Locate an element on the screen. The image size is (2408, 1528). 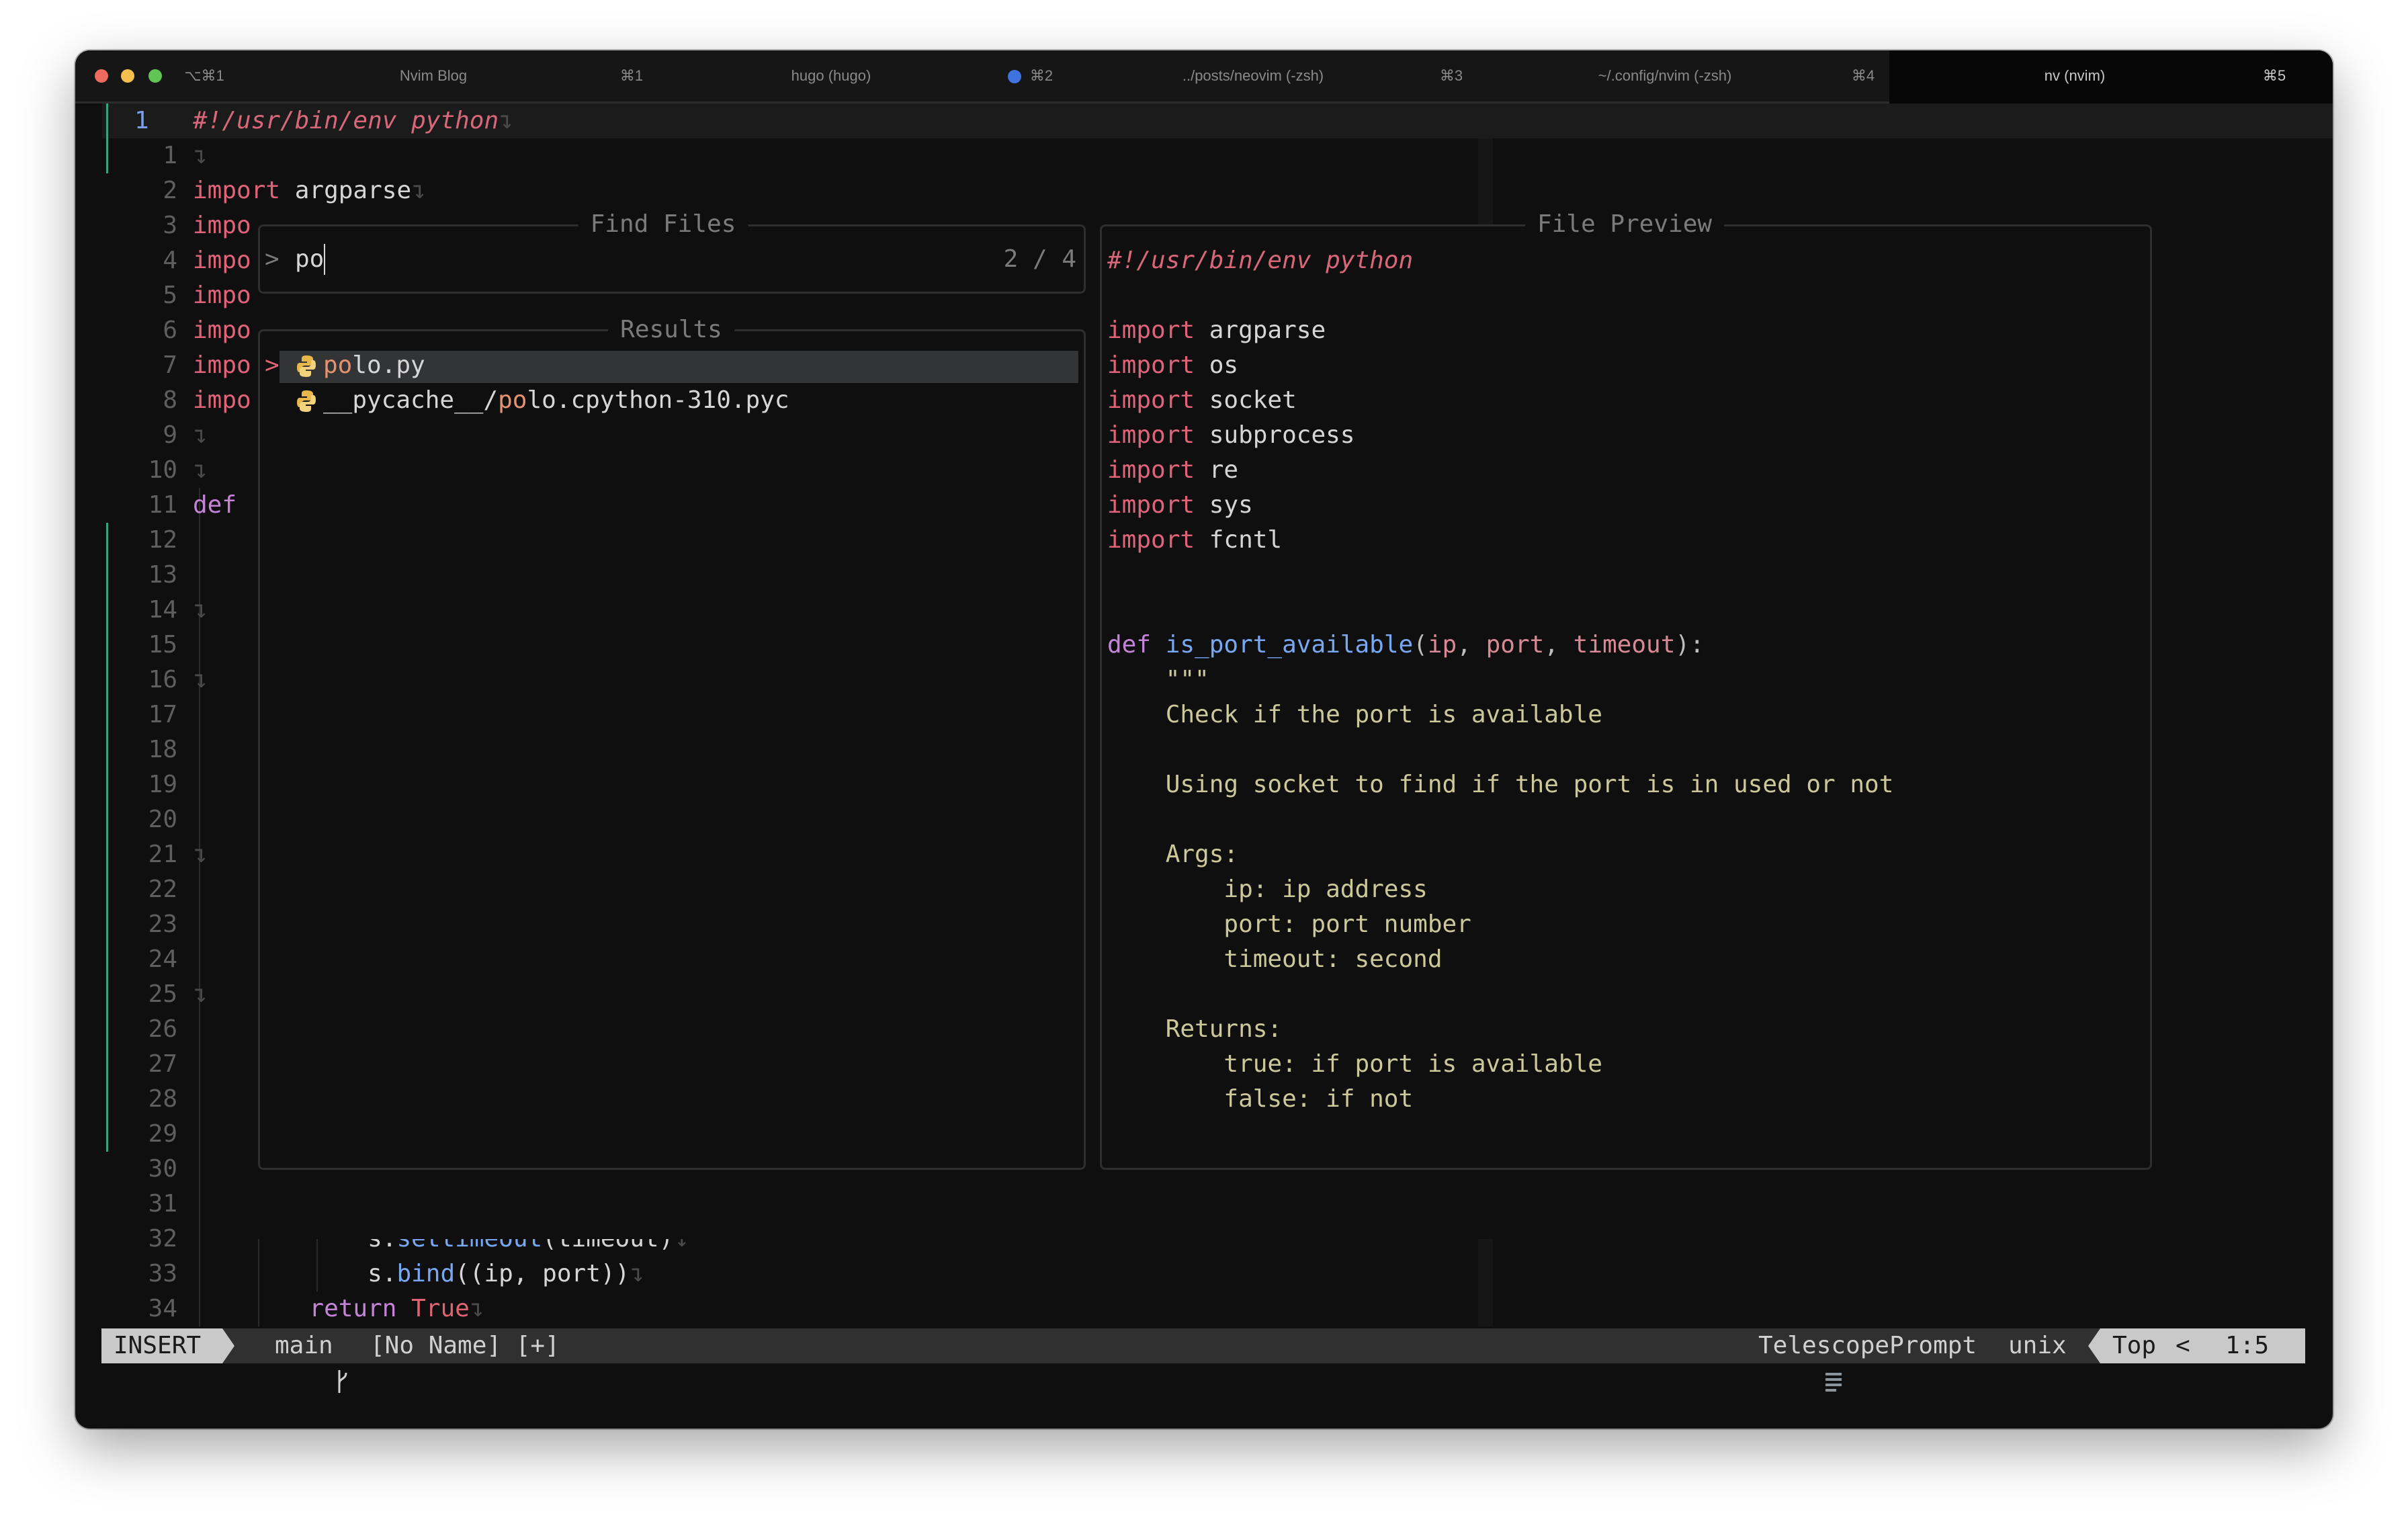
python-icon is located at coordinates (306, 400).